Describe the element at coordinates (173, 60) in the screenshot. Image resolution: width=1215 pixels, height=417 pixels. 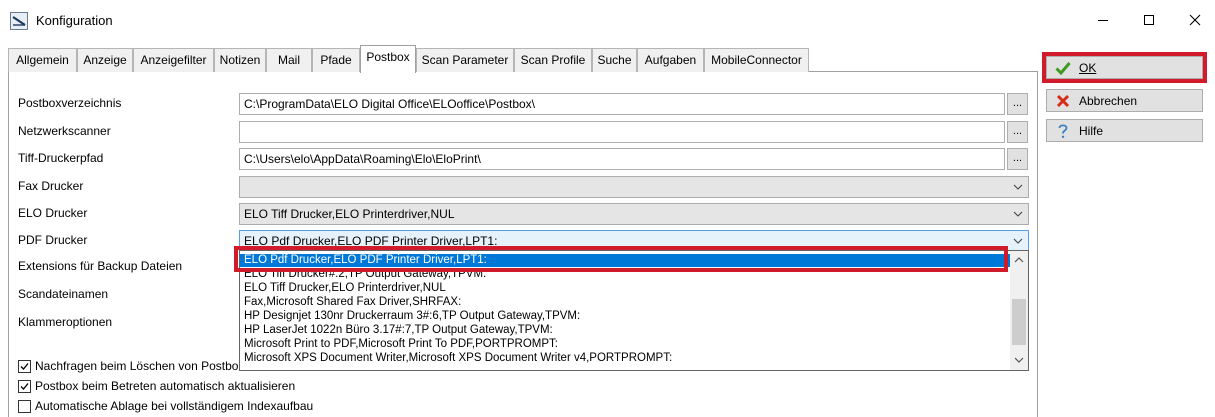
I see `tab-anzeigefilter: Anzeigefilter` at that location.